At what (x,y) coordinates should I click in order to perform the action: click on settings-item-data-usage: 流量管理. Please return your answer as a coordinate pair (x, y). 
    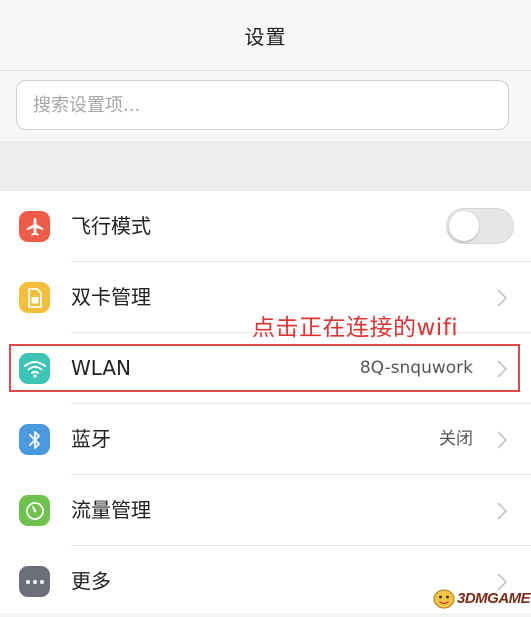
    Looking at the image, I should click on (265, 510).